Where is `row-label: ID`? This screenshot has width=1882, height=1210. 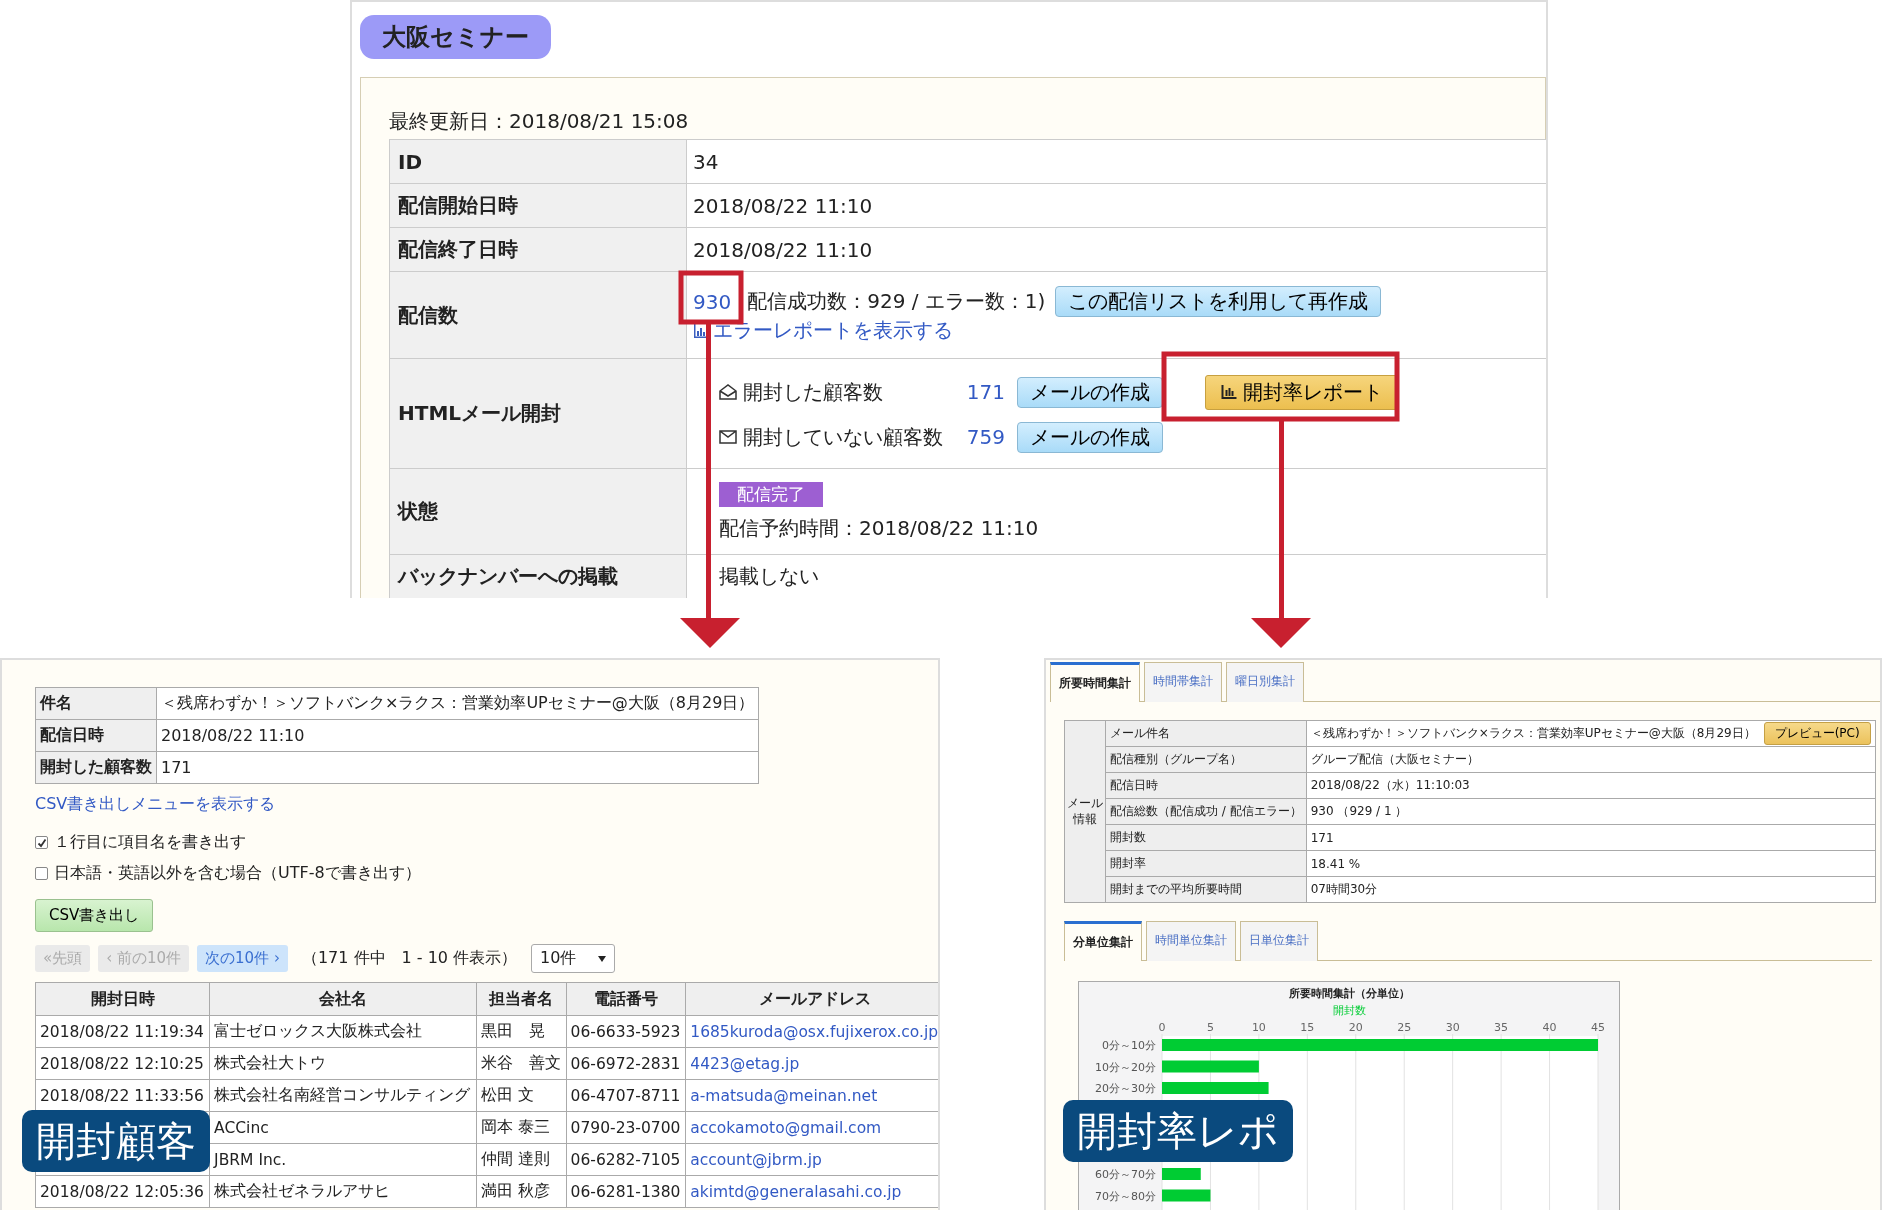 row-label: ID is located at coordinates (538, 161).